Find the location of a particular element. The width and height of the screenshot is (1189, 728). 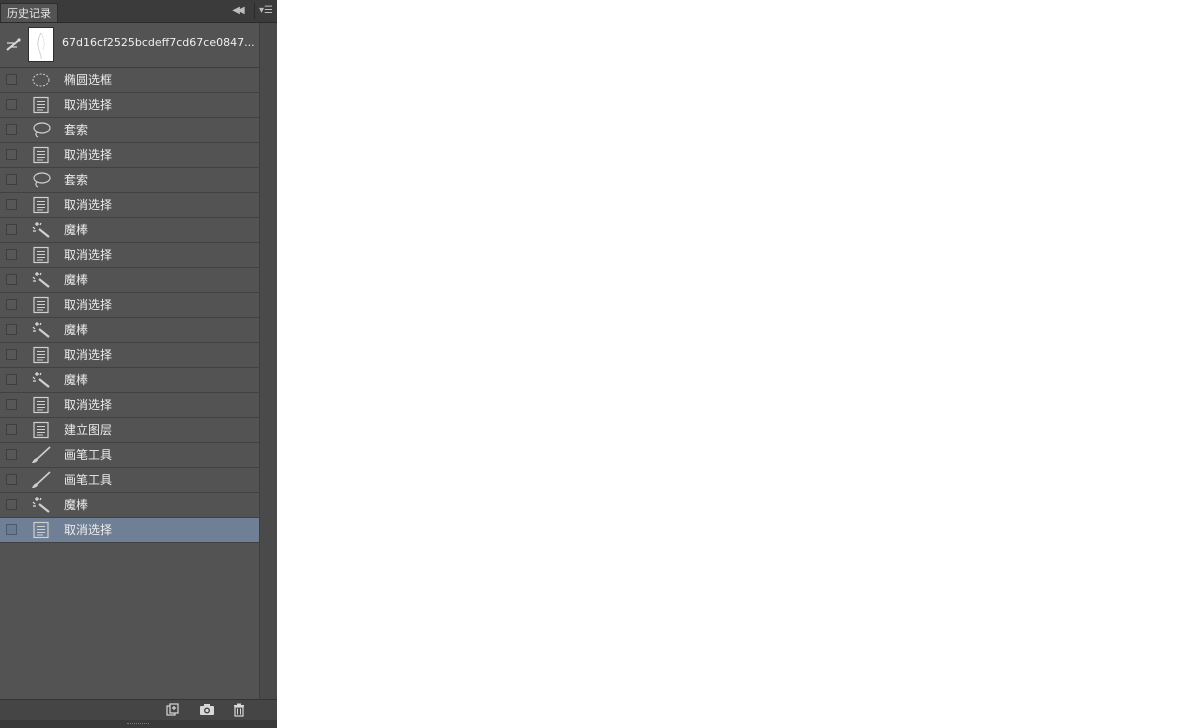

grip-dots is located at coordinates (138, 724).